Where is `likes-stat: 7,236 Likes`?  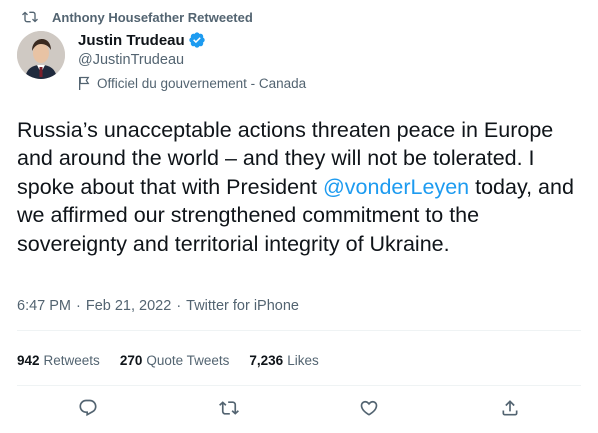 likes-stat: 7,236 Likes is located at coordinates (283, 360).